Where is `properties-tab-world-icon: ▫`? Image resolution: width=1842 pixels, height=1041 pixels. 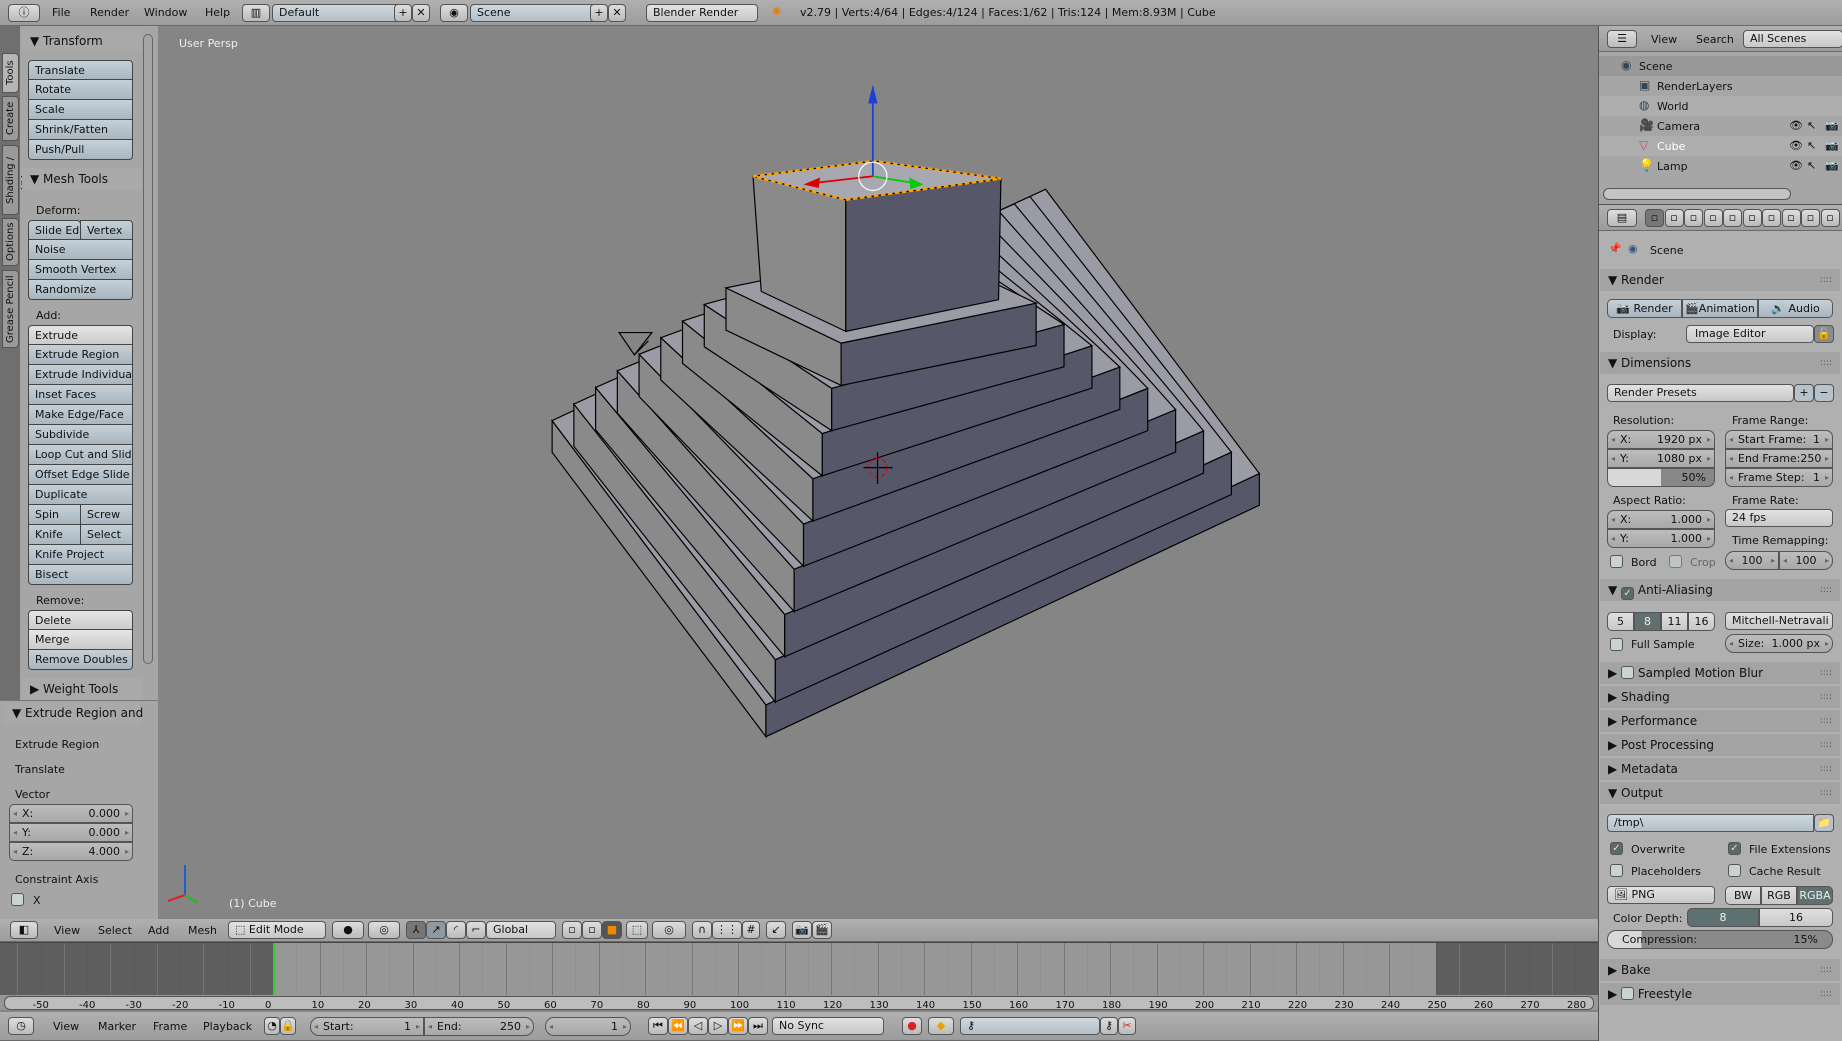 properties-tab-world-icon: ▫ is located at coordinates (1713, 218).